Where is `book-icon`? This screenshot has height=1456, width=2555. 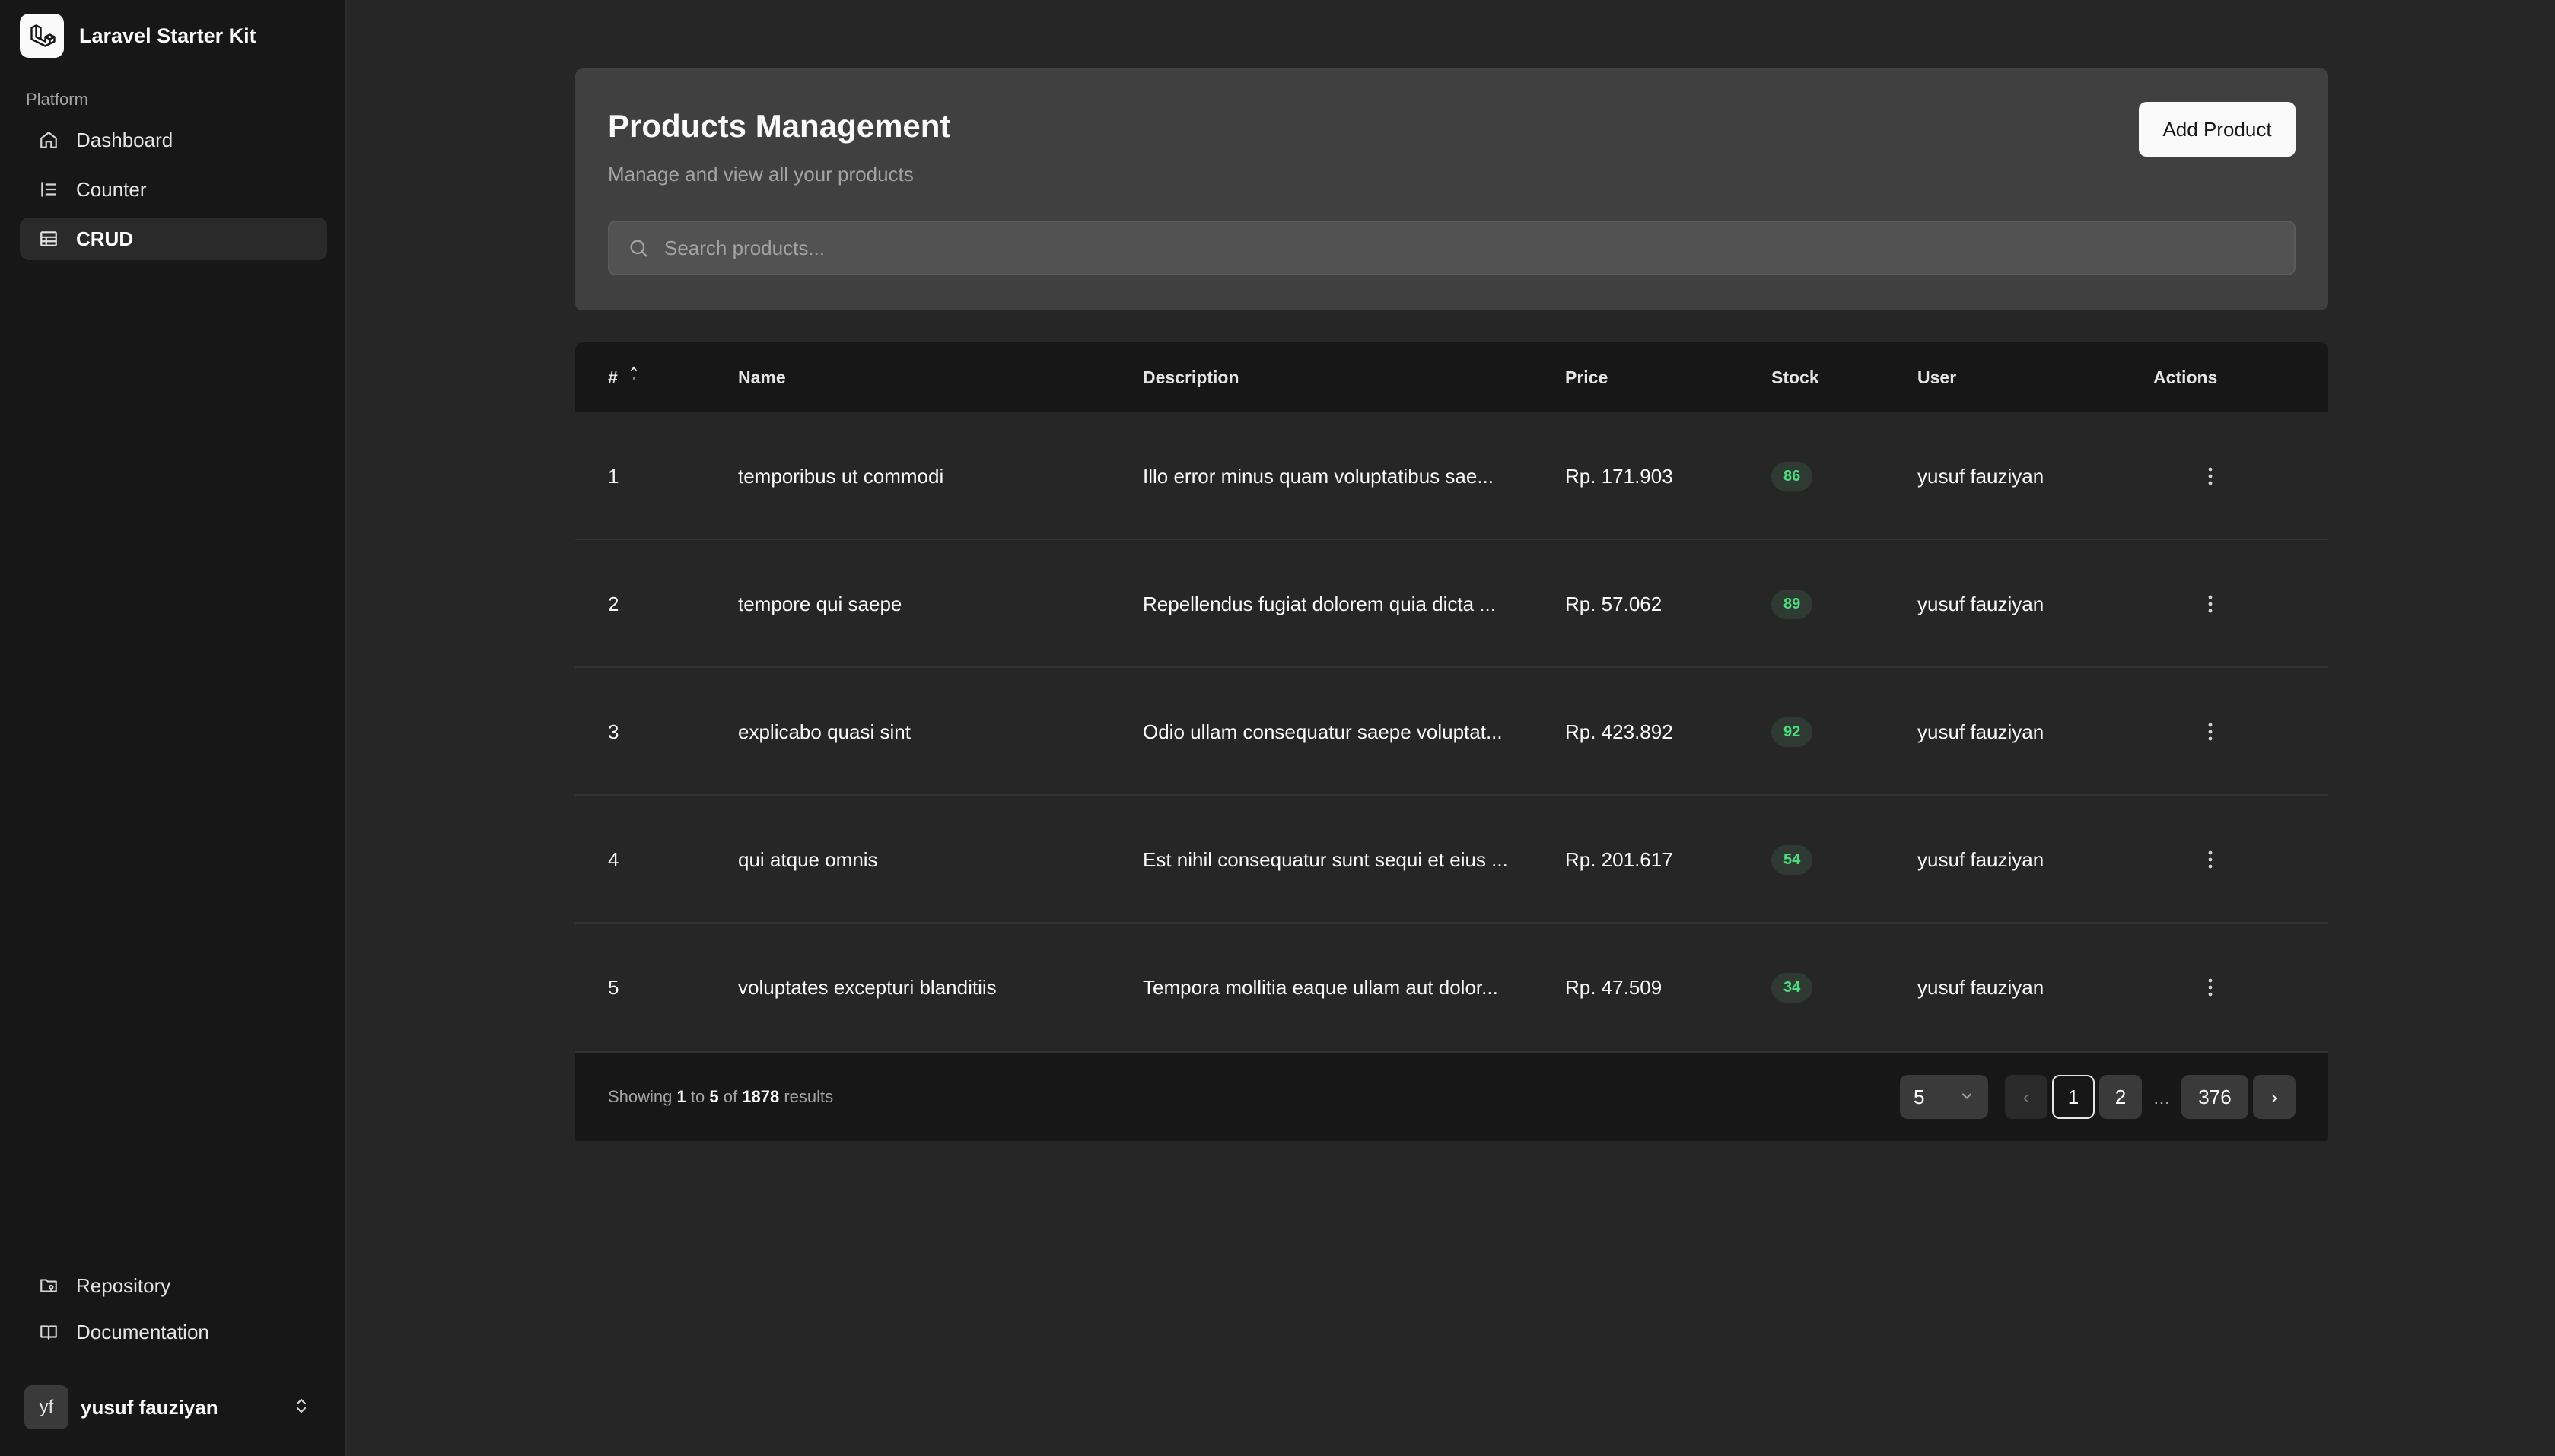 book-icon is located at coordinates (48, 1332).